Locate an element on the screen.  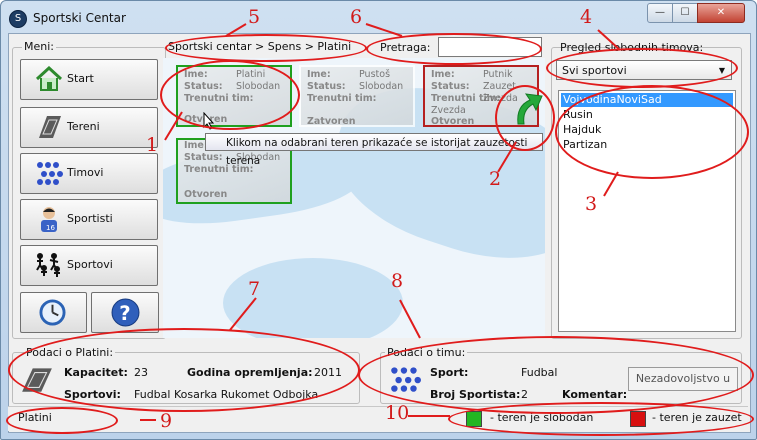
annotation-number: 8 is located at coordinates (397, 281).